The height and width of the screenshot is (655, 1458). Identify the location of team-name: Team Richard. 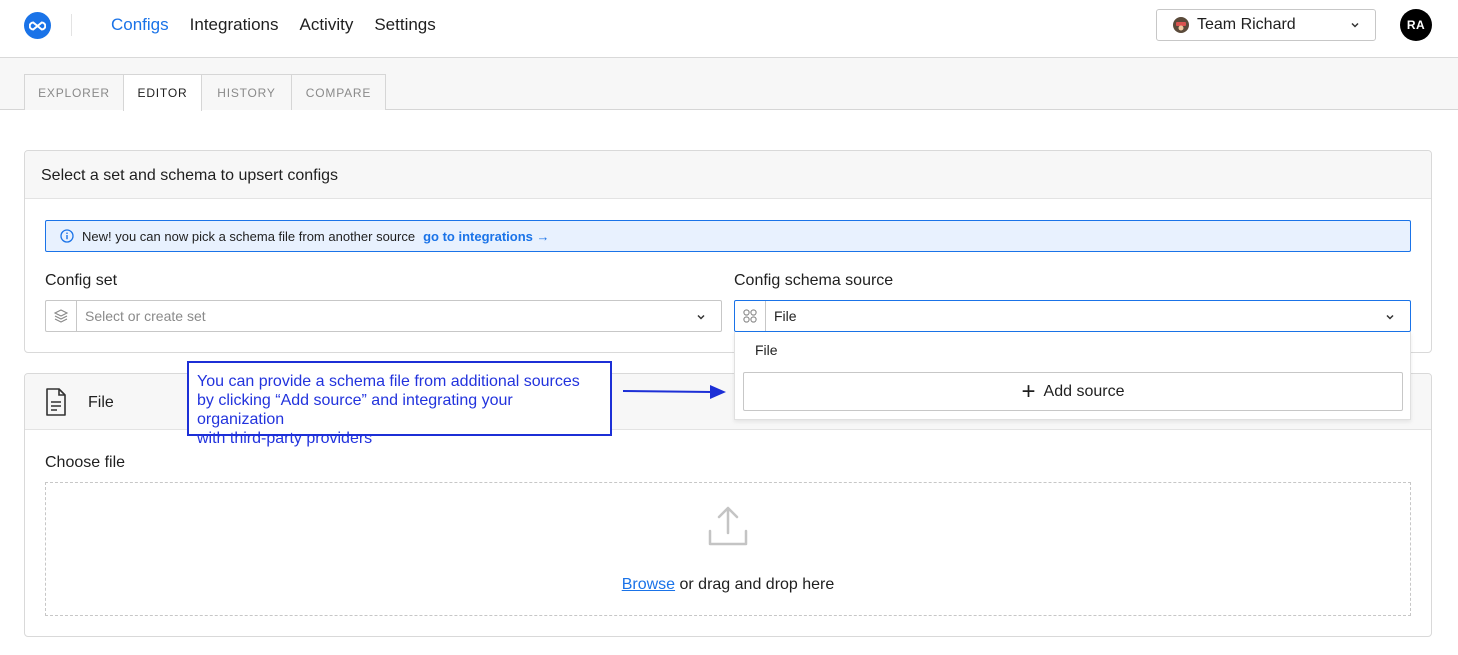
(1246, 24).